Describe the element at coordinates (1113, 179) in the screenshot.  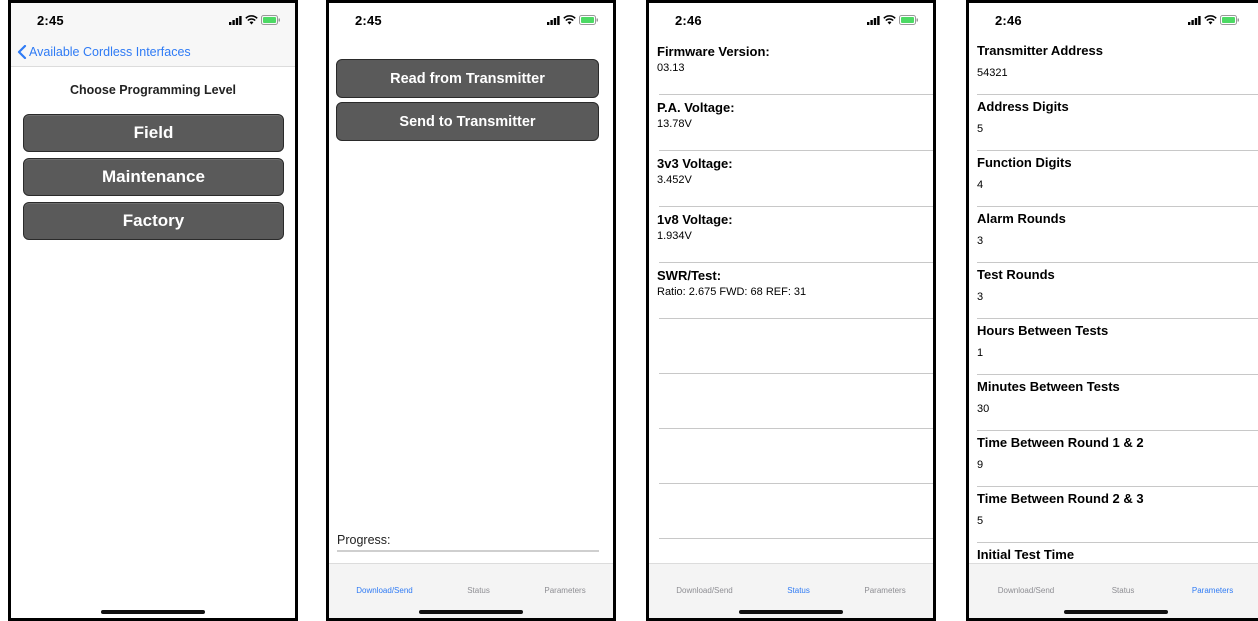
I see `param-row-function-digits: Function Digits 4` at that location.